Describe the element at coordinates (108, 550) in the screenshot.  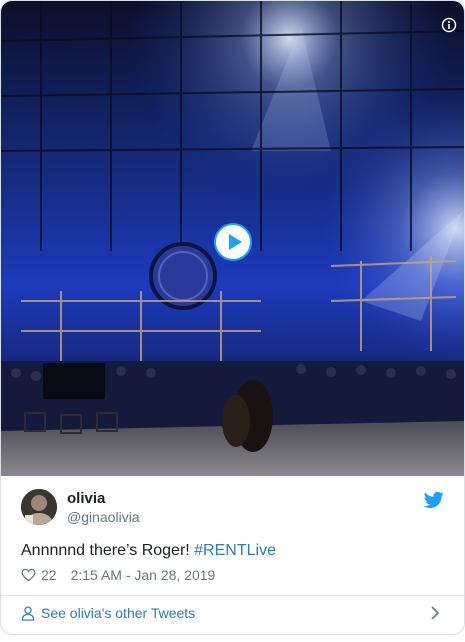
I see `tweet-text-body: Annnnnd there’s Roger!` at that location.